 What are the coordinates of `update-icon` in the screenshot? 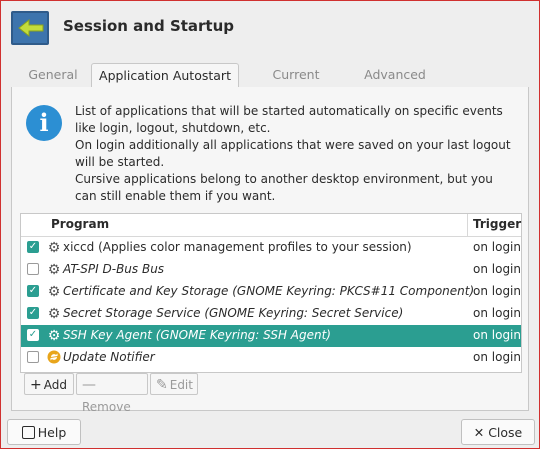 It's located at (54, 358).